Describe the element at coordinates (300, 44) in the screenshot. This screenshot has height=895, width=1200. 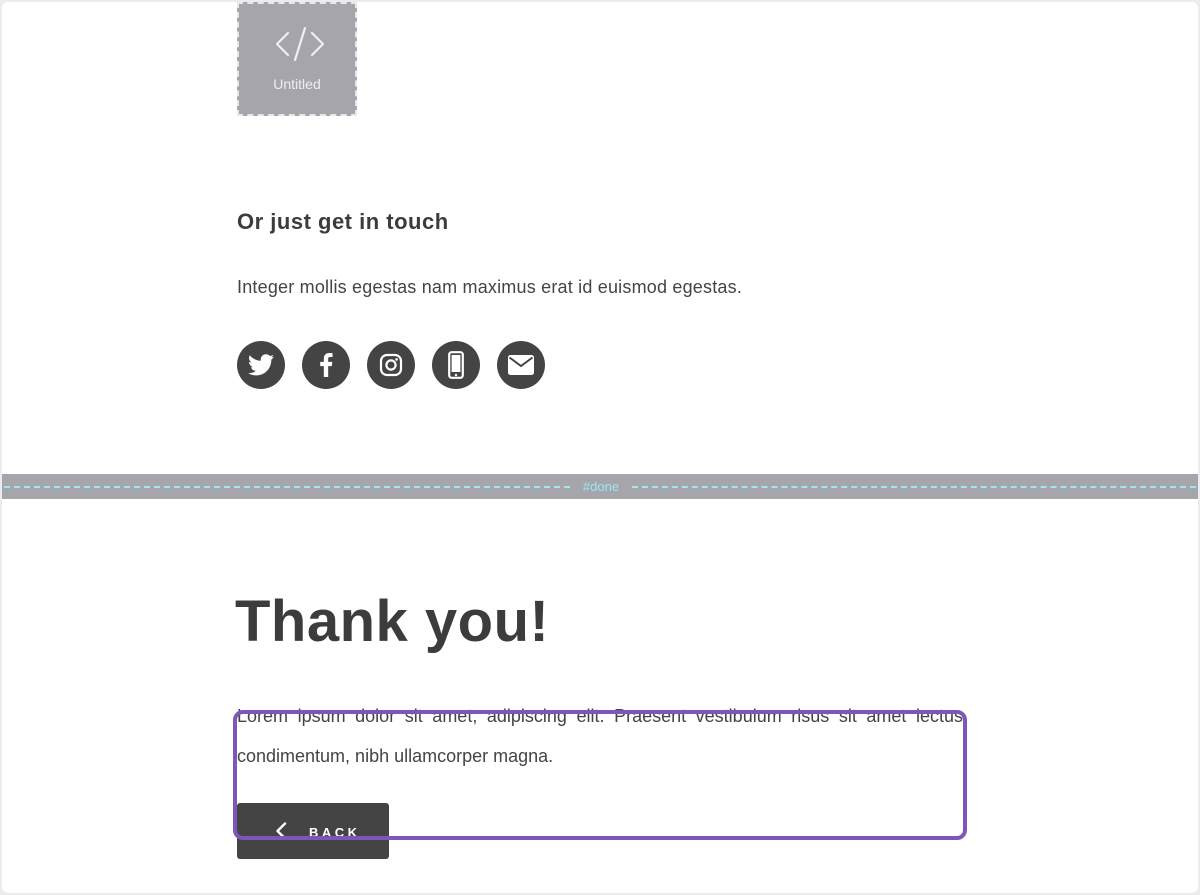
I see `code-icon` at that location.